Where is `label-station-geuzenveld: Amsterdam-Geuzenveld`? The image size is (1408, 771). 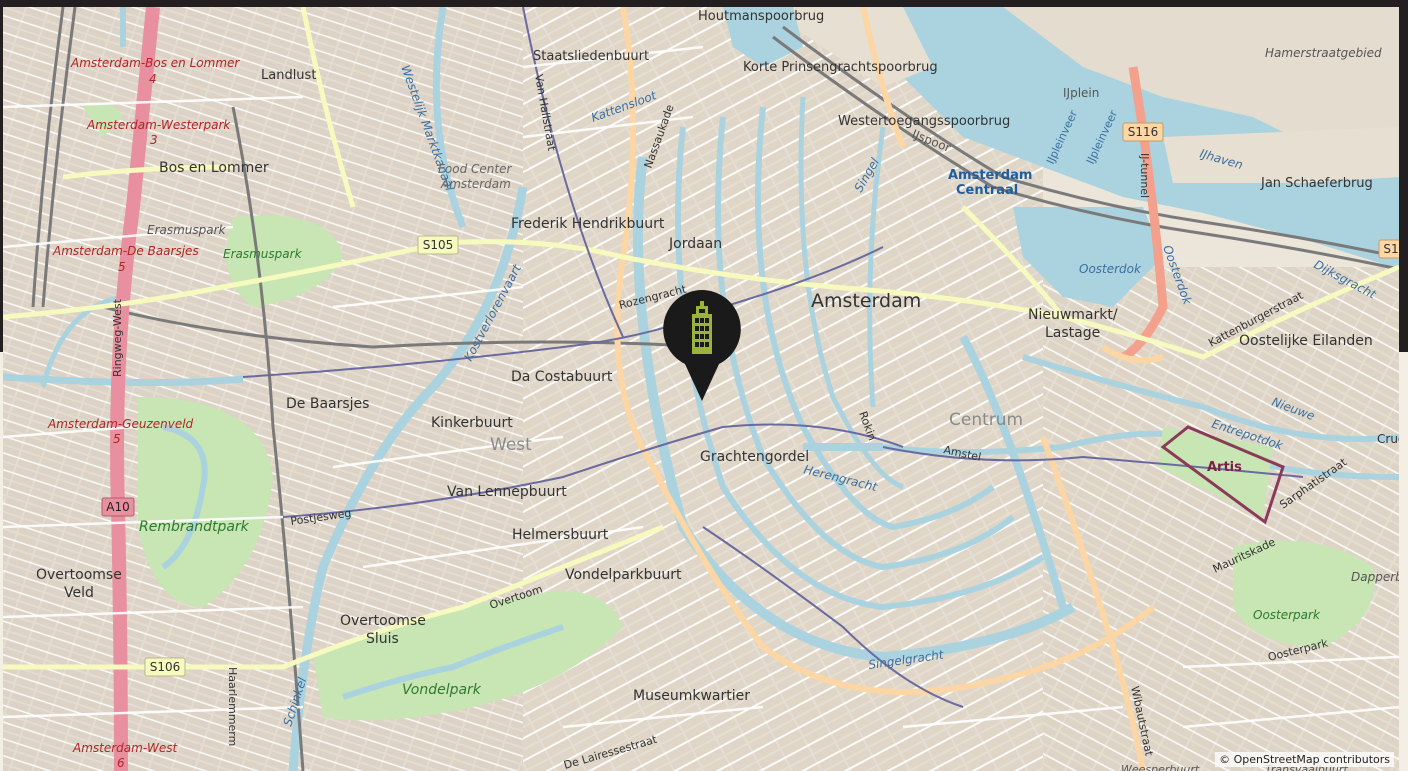 label-station-geuzenveld: Amsterdam-Geuzenveld is located at coordinates (120, 424).